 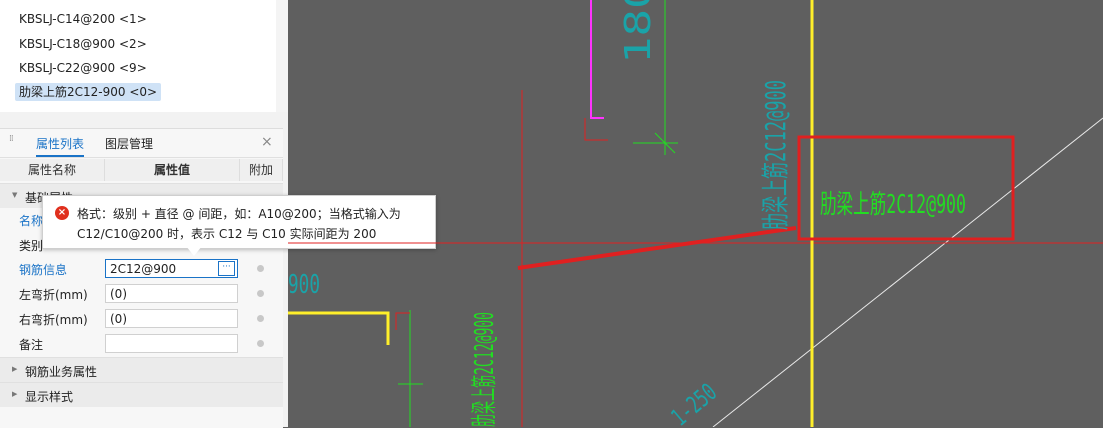 What do you see at coordinates (43, 270) in the screenshot?
I see `prop-label-rebar-info: 钢筋信息` at bounding box center [43, 270].